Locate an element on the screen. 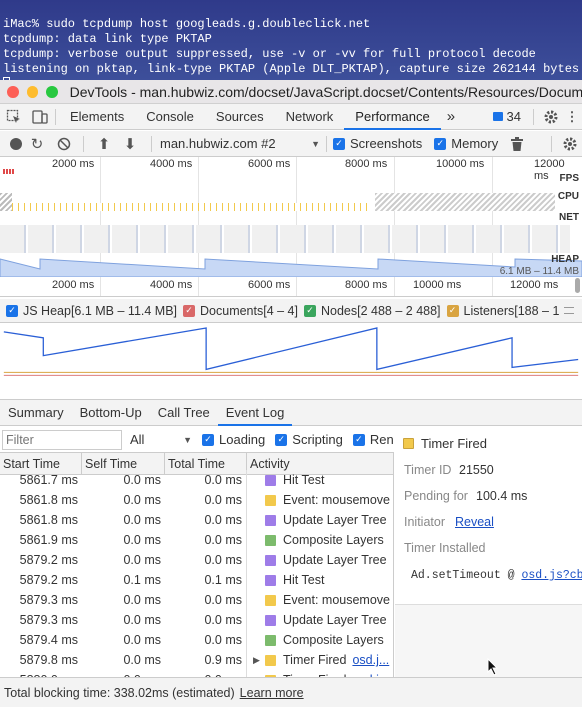  loading-checkbox: ✓ is located at coordinates (208, 439).